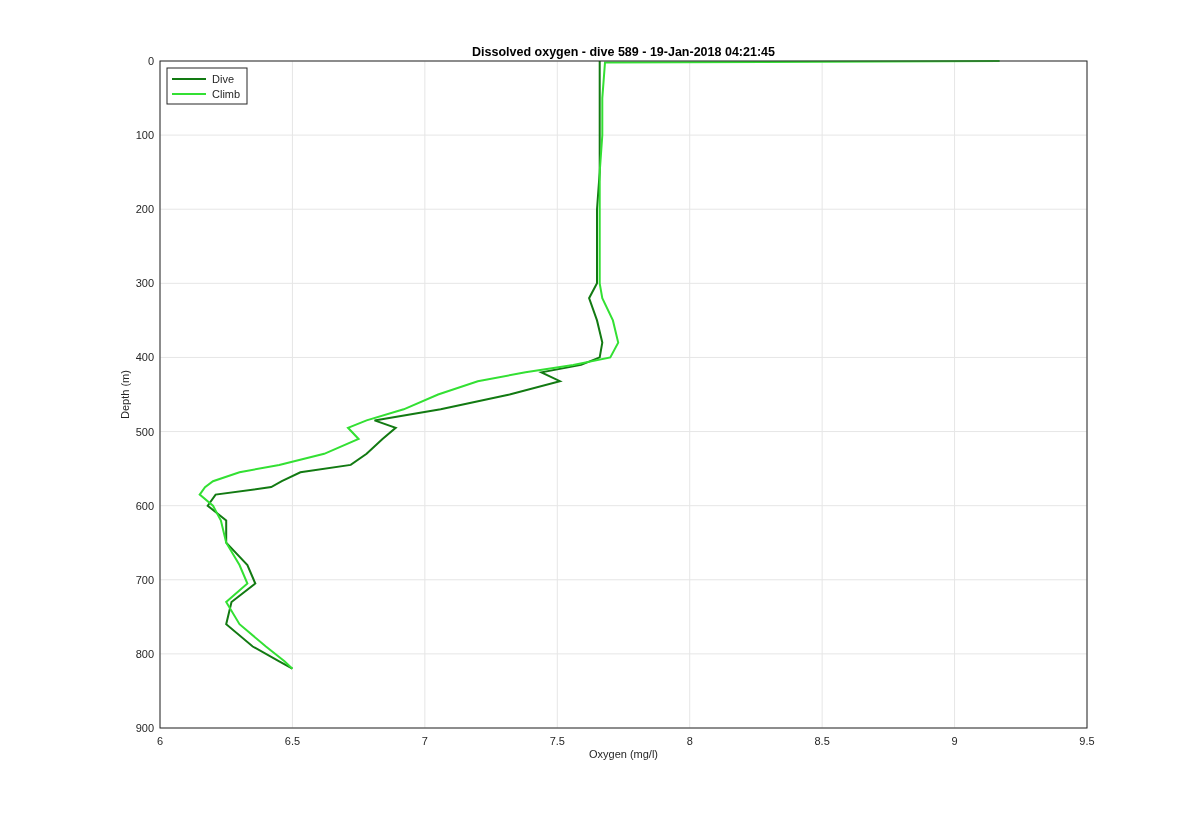 The height and width of the screenshot is (818, 1200). What do you see at coordinates (557, 741) in the screenshot?
I see `x-tick-label: 7.5` at bounding box center [557, 741].